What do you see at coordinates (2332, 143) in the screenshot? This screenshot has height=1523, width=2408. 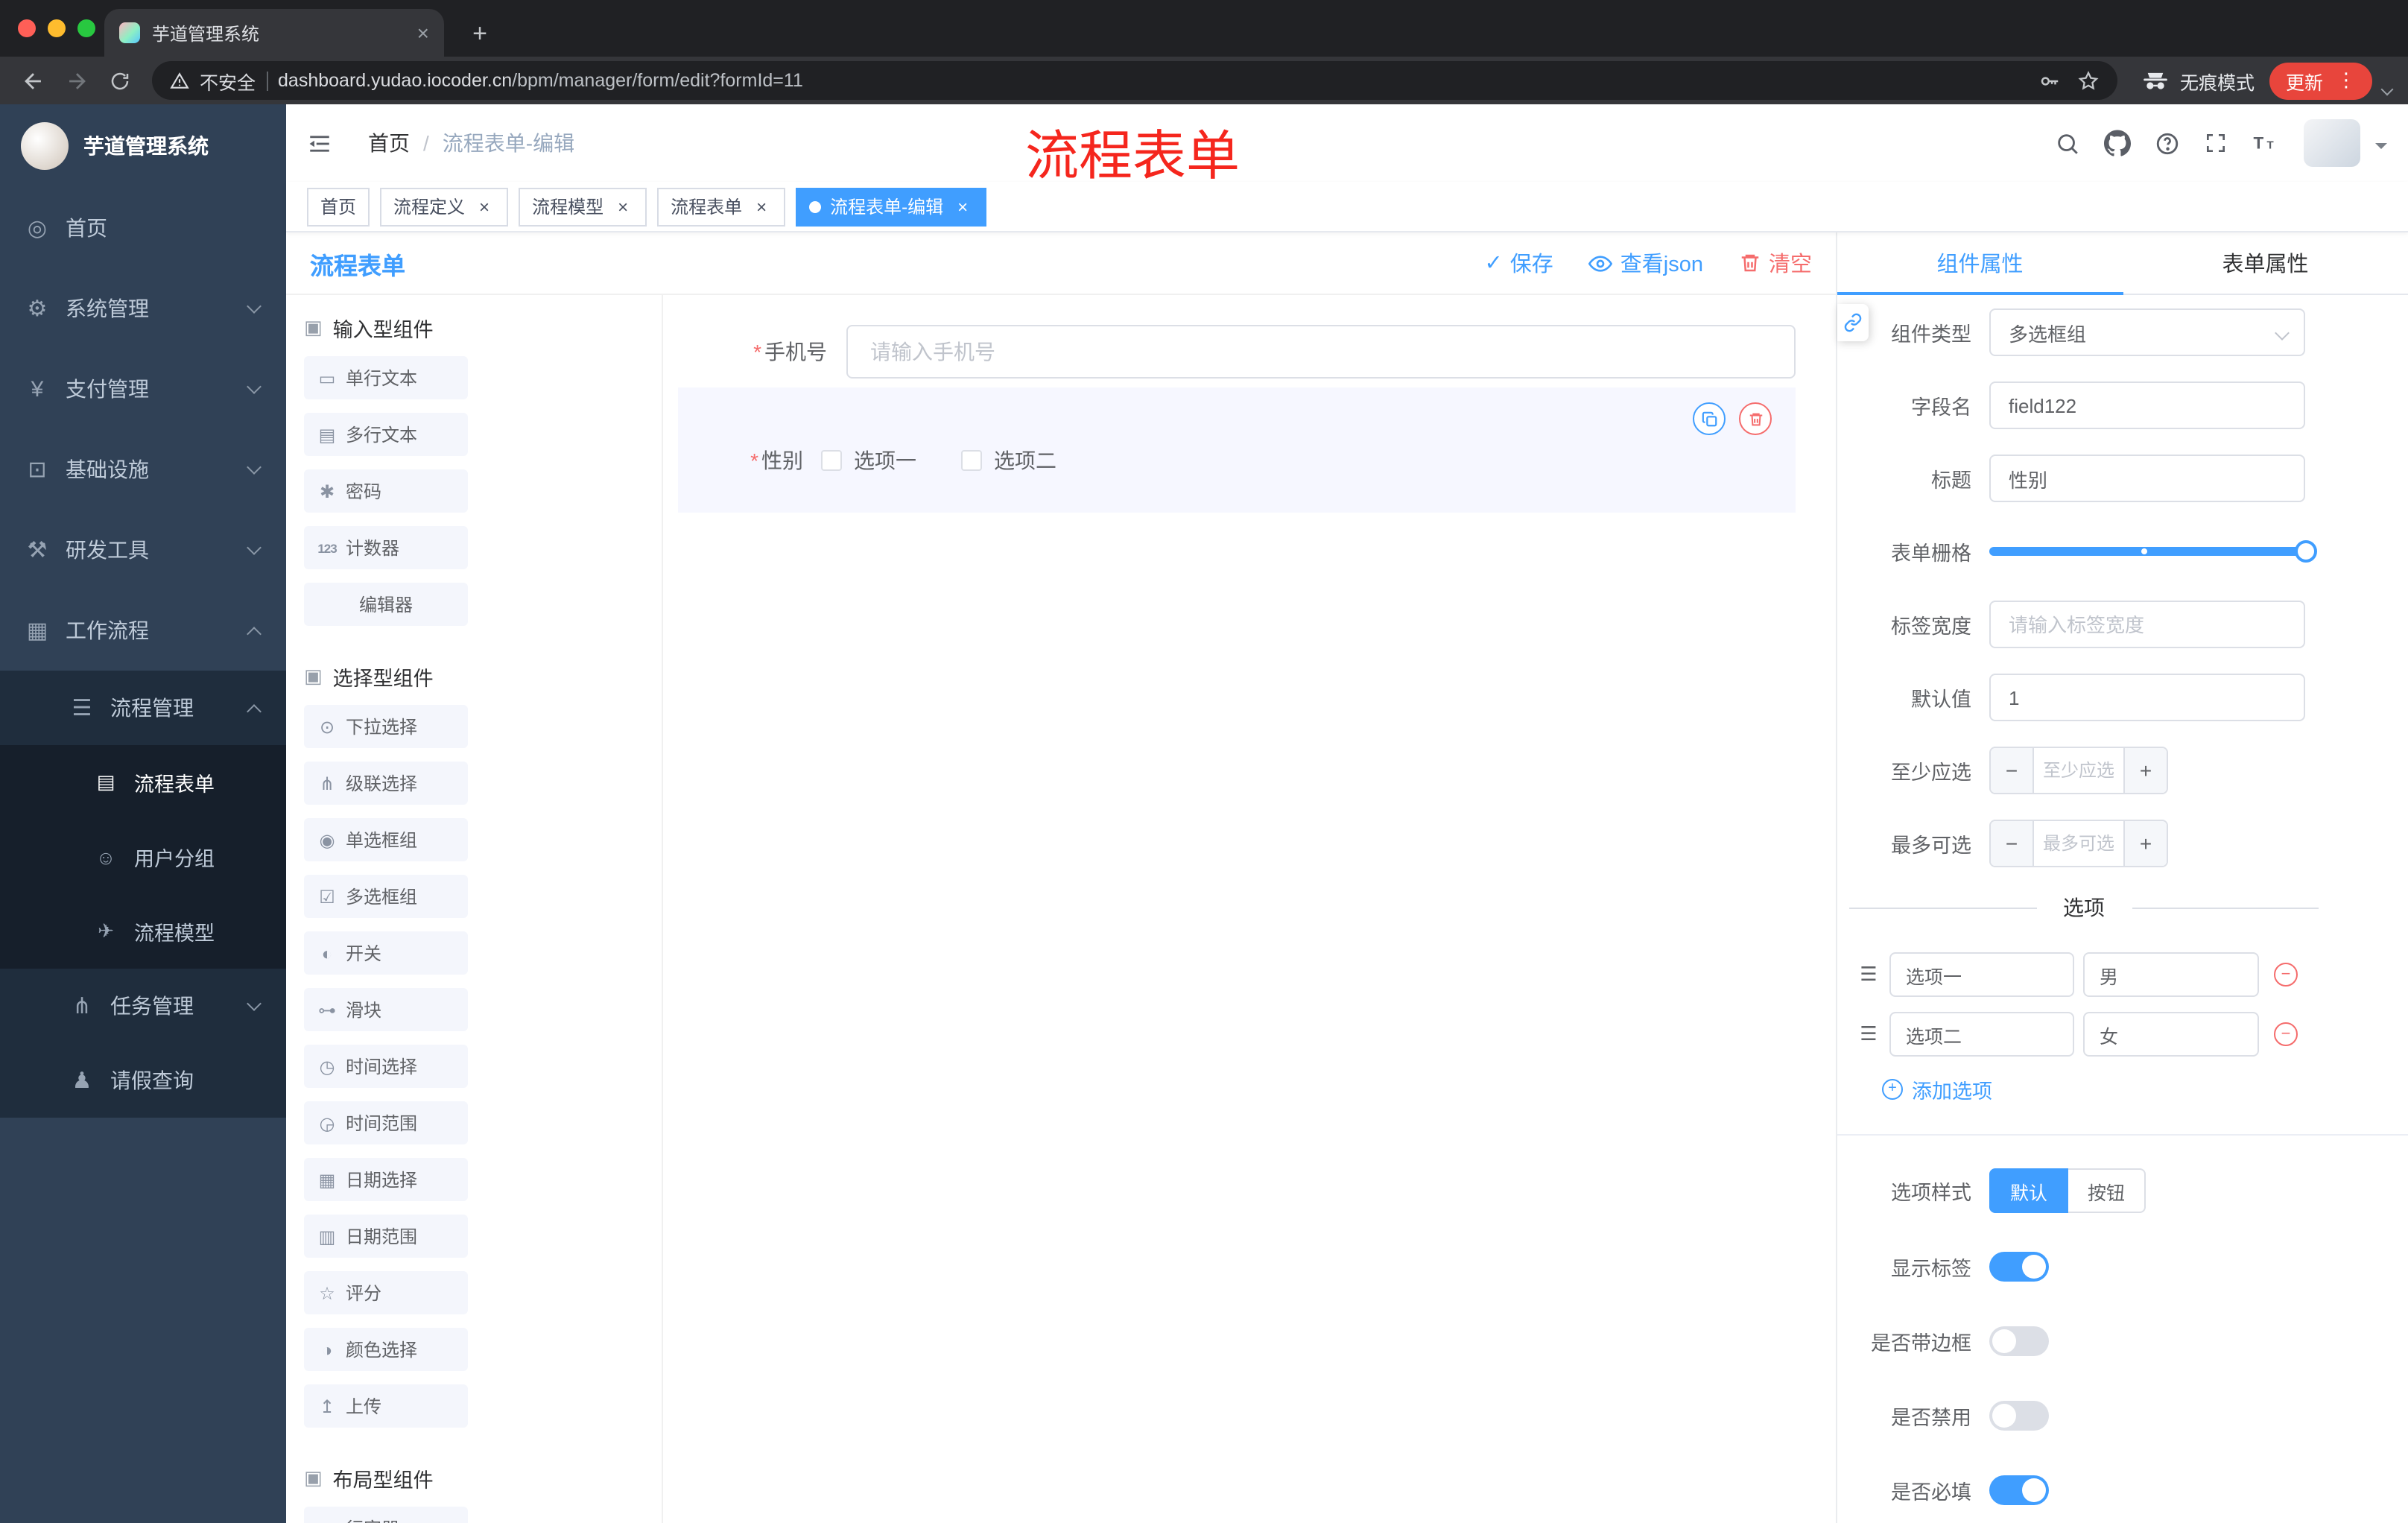 I see `user-avatar` at bounding box center [2332, 143].